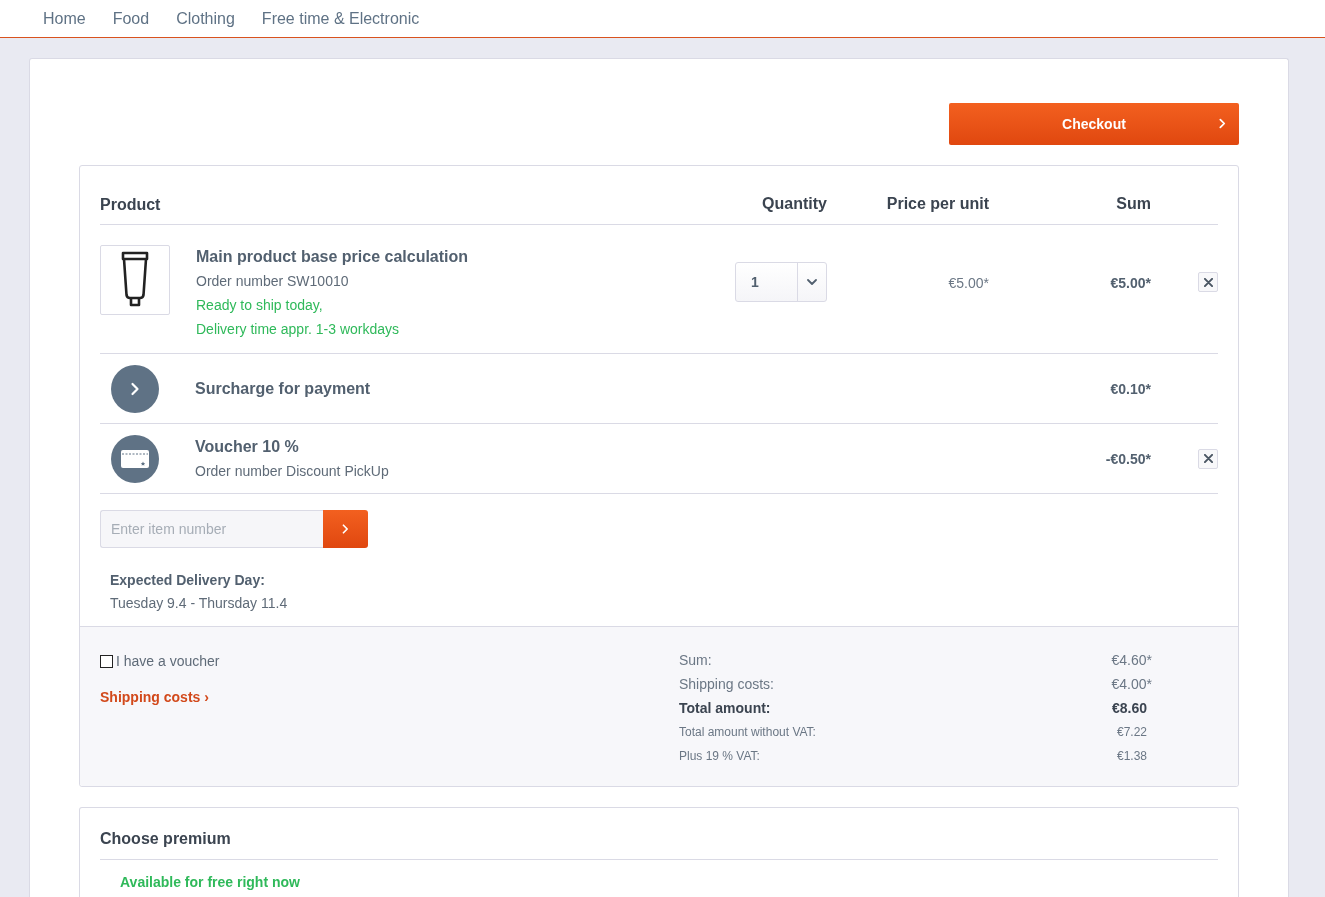  Describe the element at coordinates (755, 282) in the screenshot. I see `quantity-value: 1` at that location.